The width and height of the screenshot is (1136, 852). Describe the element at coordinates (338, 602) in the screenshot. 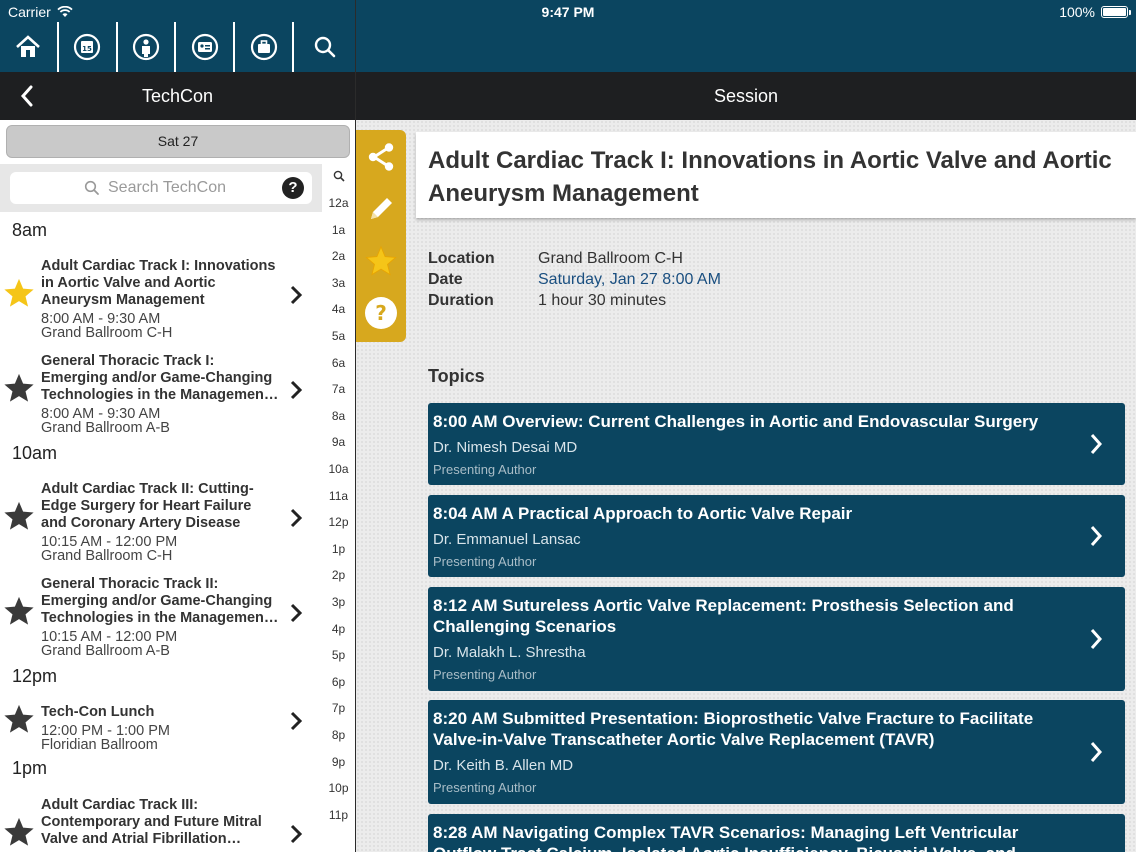

I see `time-index-item: 3p` at that location.